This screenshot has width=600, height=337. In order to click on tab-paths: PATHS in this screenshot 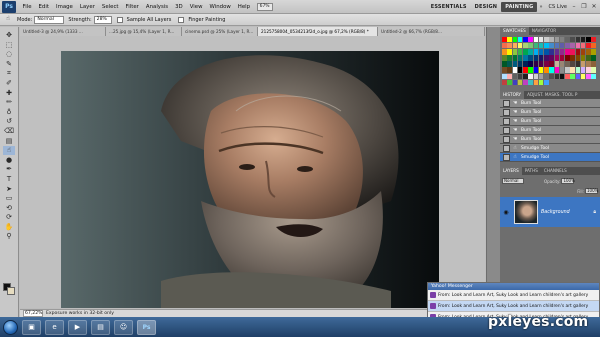, I will do `click(531, 171)`.